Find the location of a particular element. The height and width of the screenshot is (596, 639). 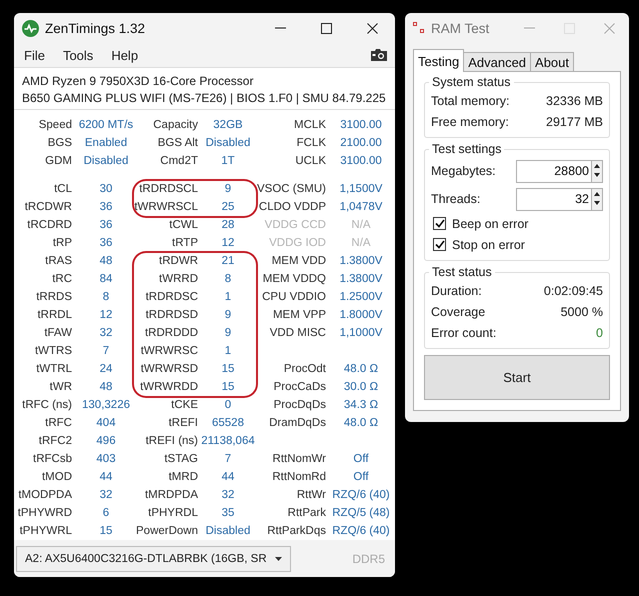

timing-label: tRDRDSCL is located at coordinates (169, 189).